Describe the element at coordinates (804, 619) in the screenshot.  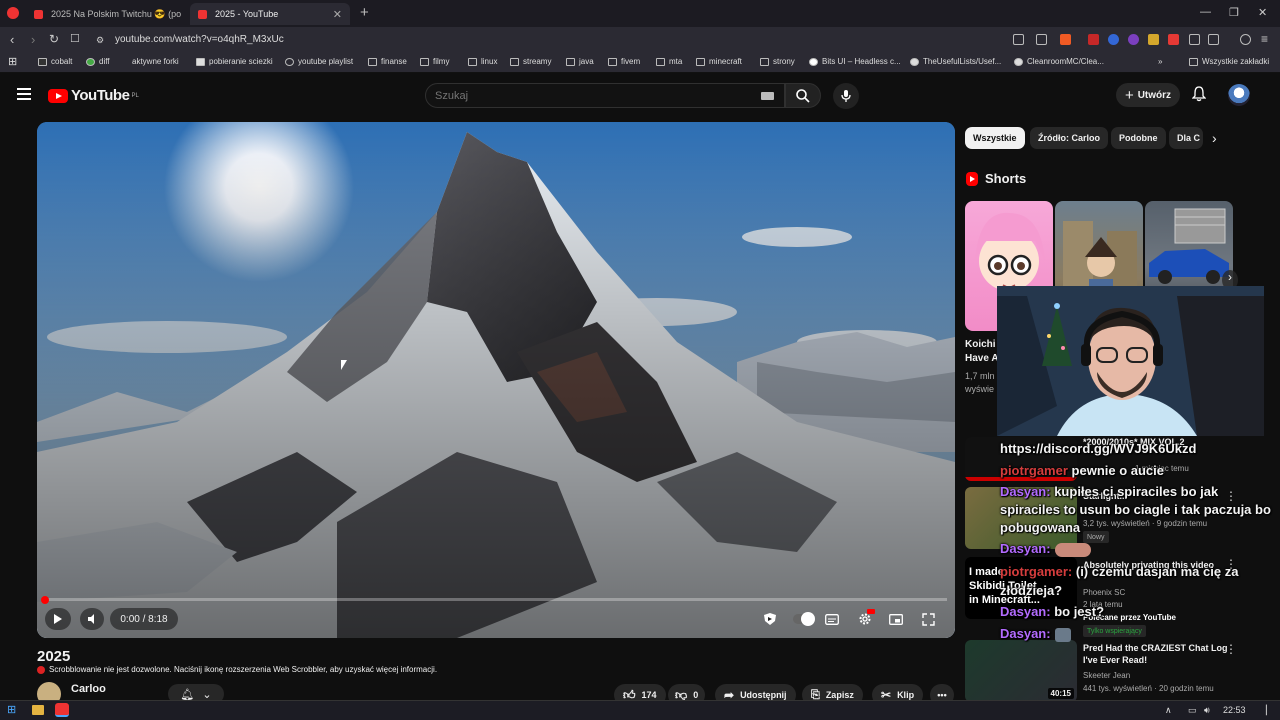
I see `autoplay-toggle` at that location.